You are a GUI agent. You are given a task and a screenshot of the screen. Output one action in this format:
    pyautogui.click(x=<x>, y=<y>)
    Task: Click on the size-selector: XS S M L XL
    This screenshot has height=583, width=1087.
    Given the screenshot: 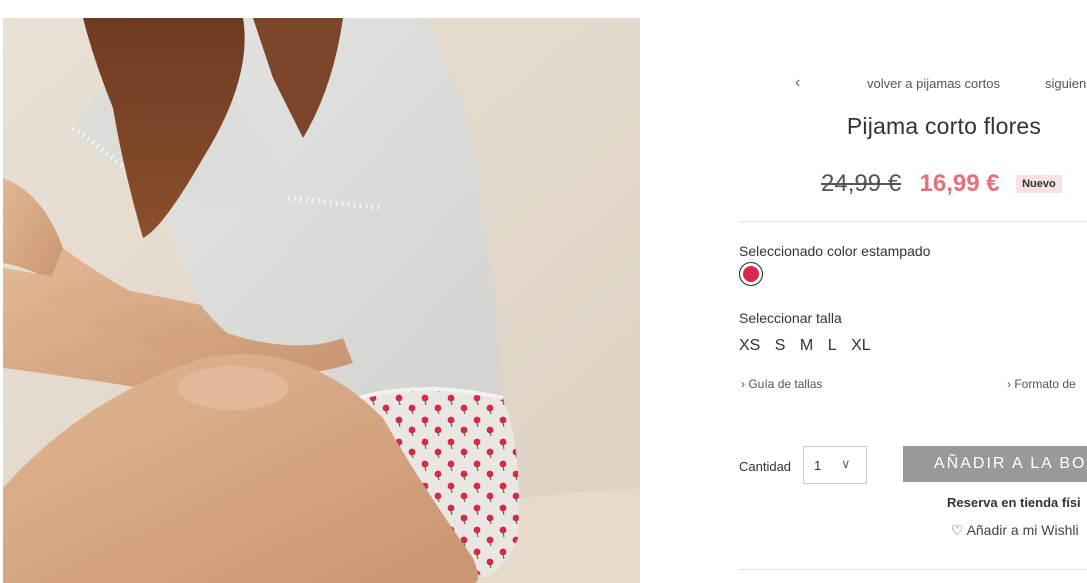 What is the action you would take?
    pyautogui.click(x=810, y=346)
    